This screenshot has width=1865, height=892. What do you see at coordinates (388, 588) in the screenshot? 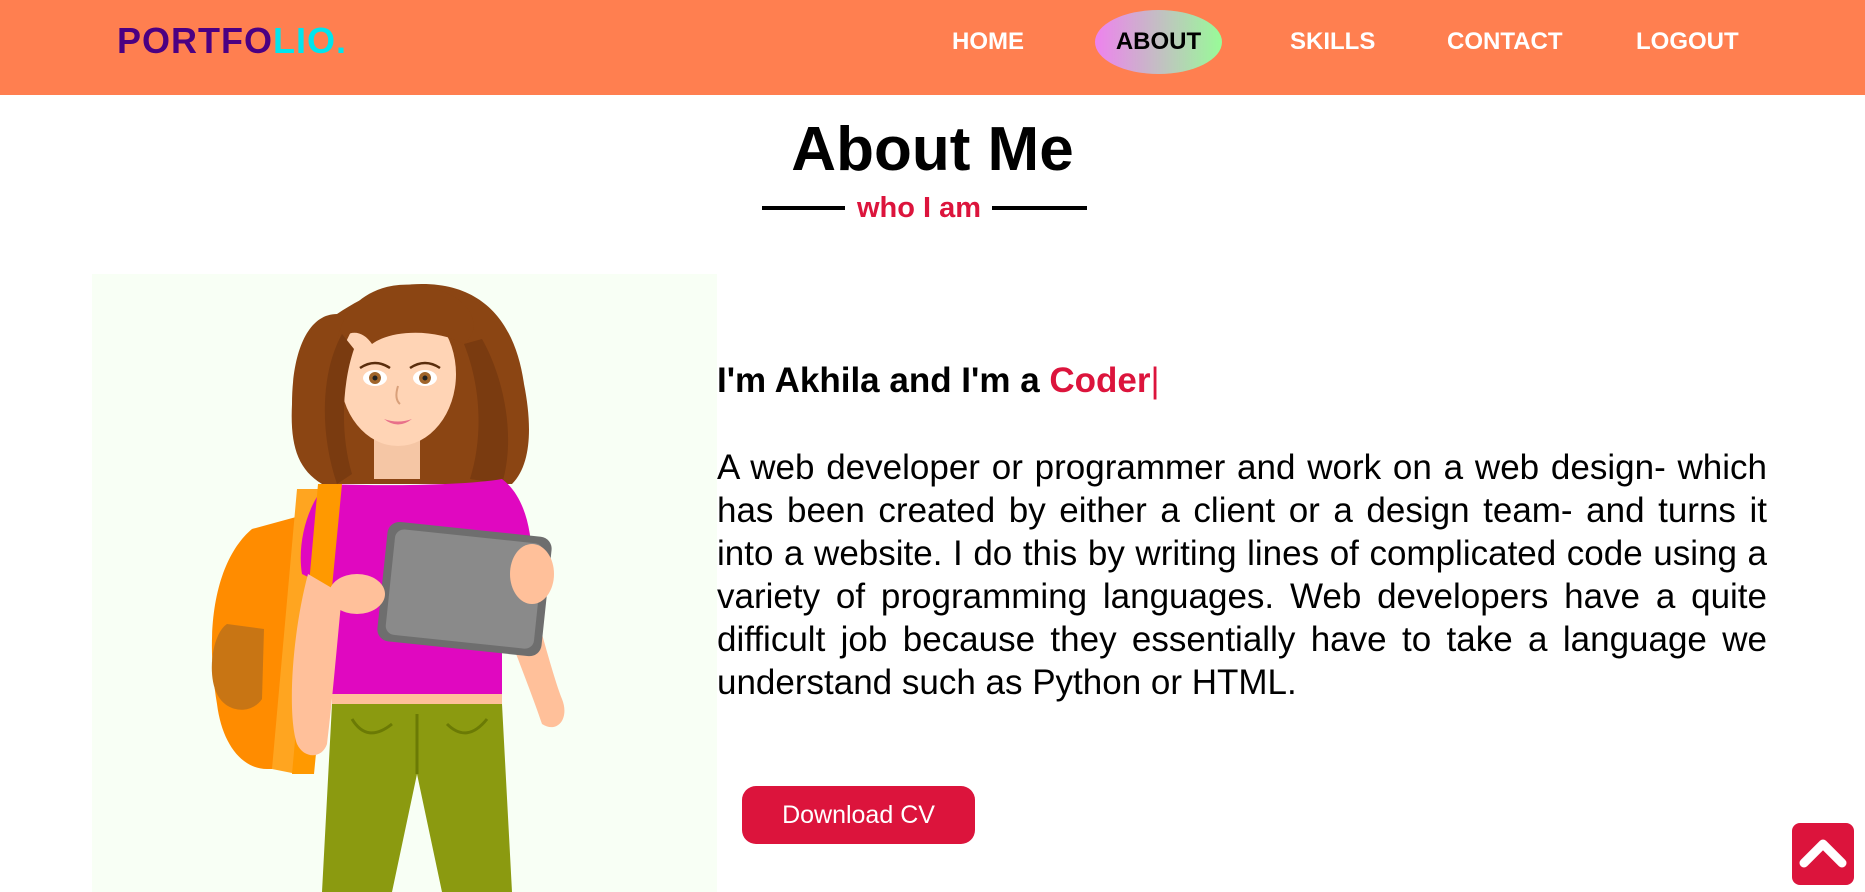
I see `girl-with-tablet-illustration` at bounding box center [388, 588].